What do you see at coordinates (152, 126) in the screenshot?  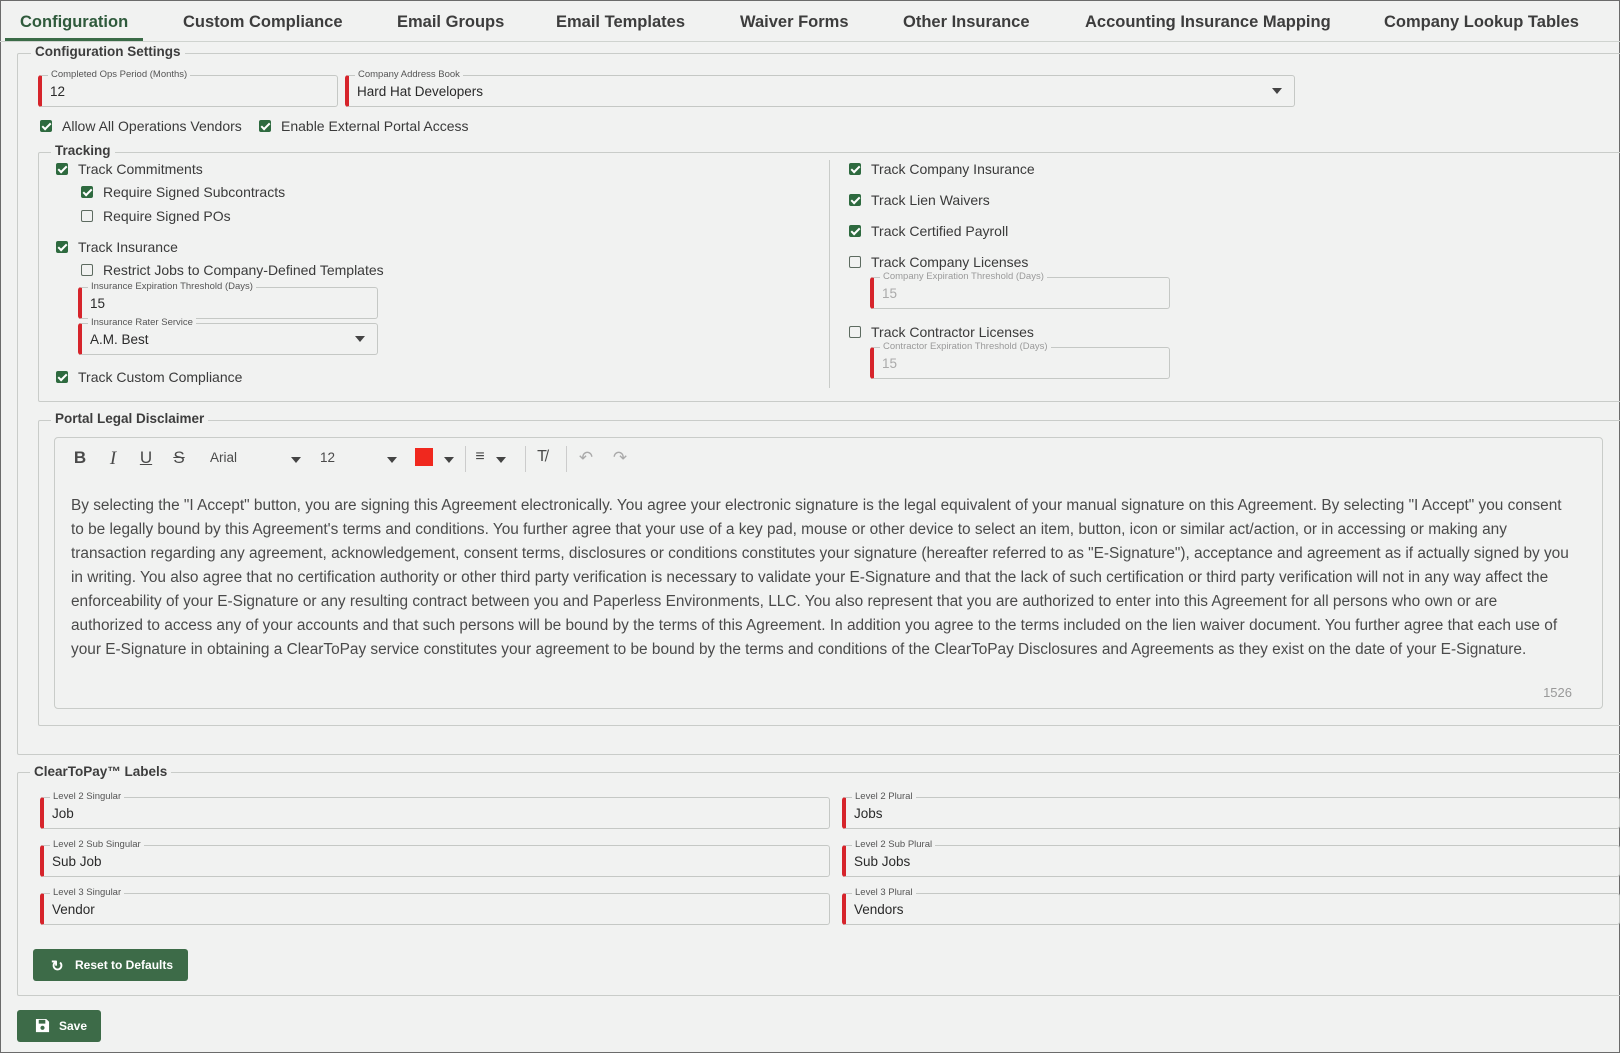 I see `checkbox-label: Allow All Operations Vendors` at bounding box center [152, 126].